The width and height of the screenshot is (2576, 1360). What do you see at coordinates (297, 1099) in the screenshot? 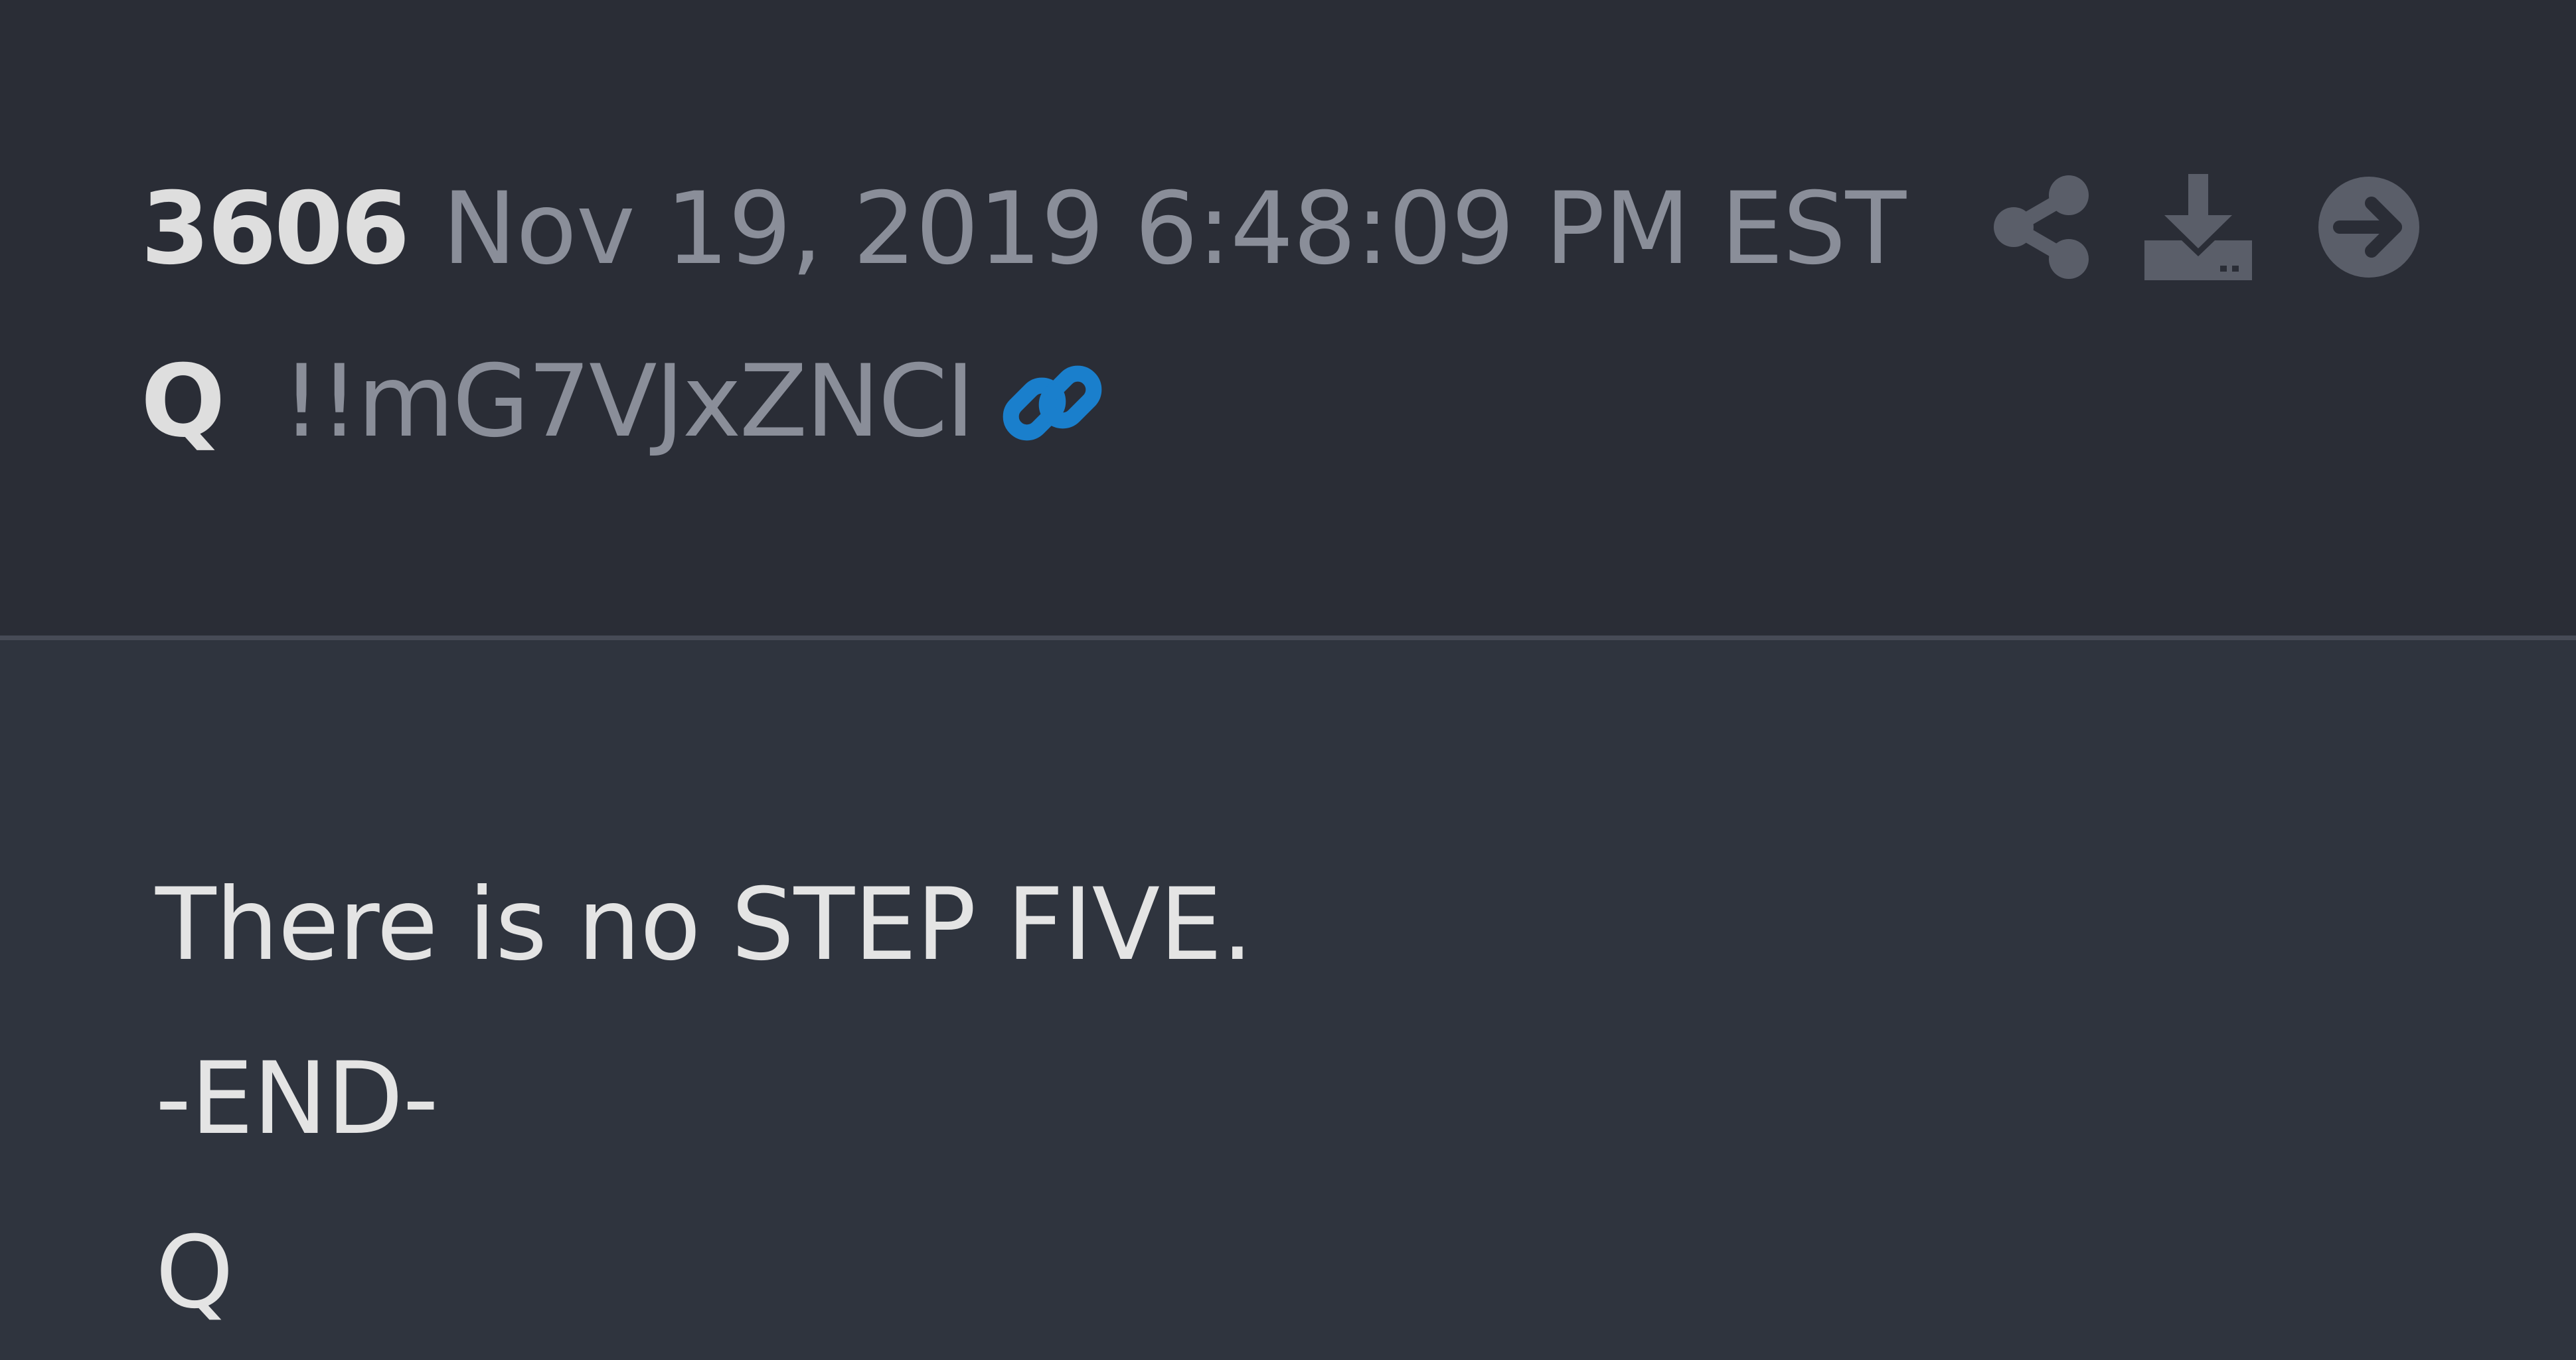
I see `message-line: -END-` at bounding box center [297, 1099].